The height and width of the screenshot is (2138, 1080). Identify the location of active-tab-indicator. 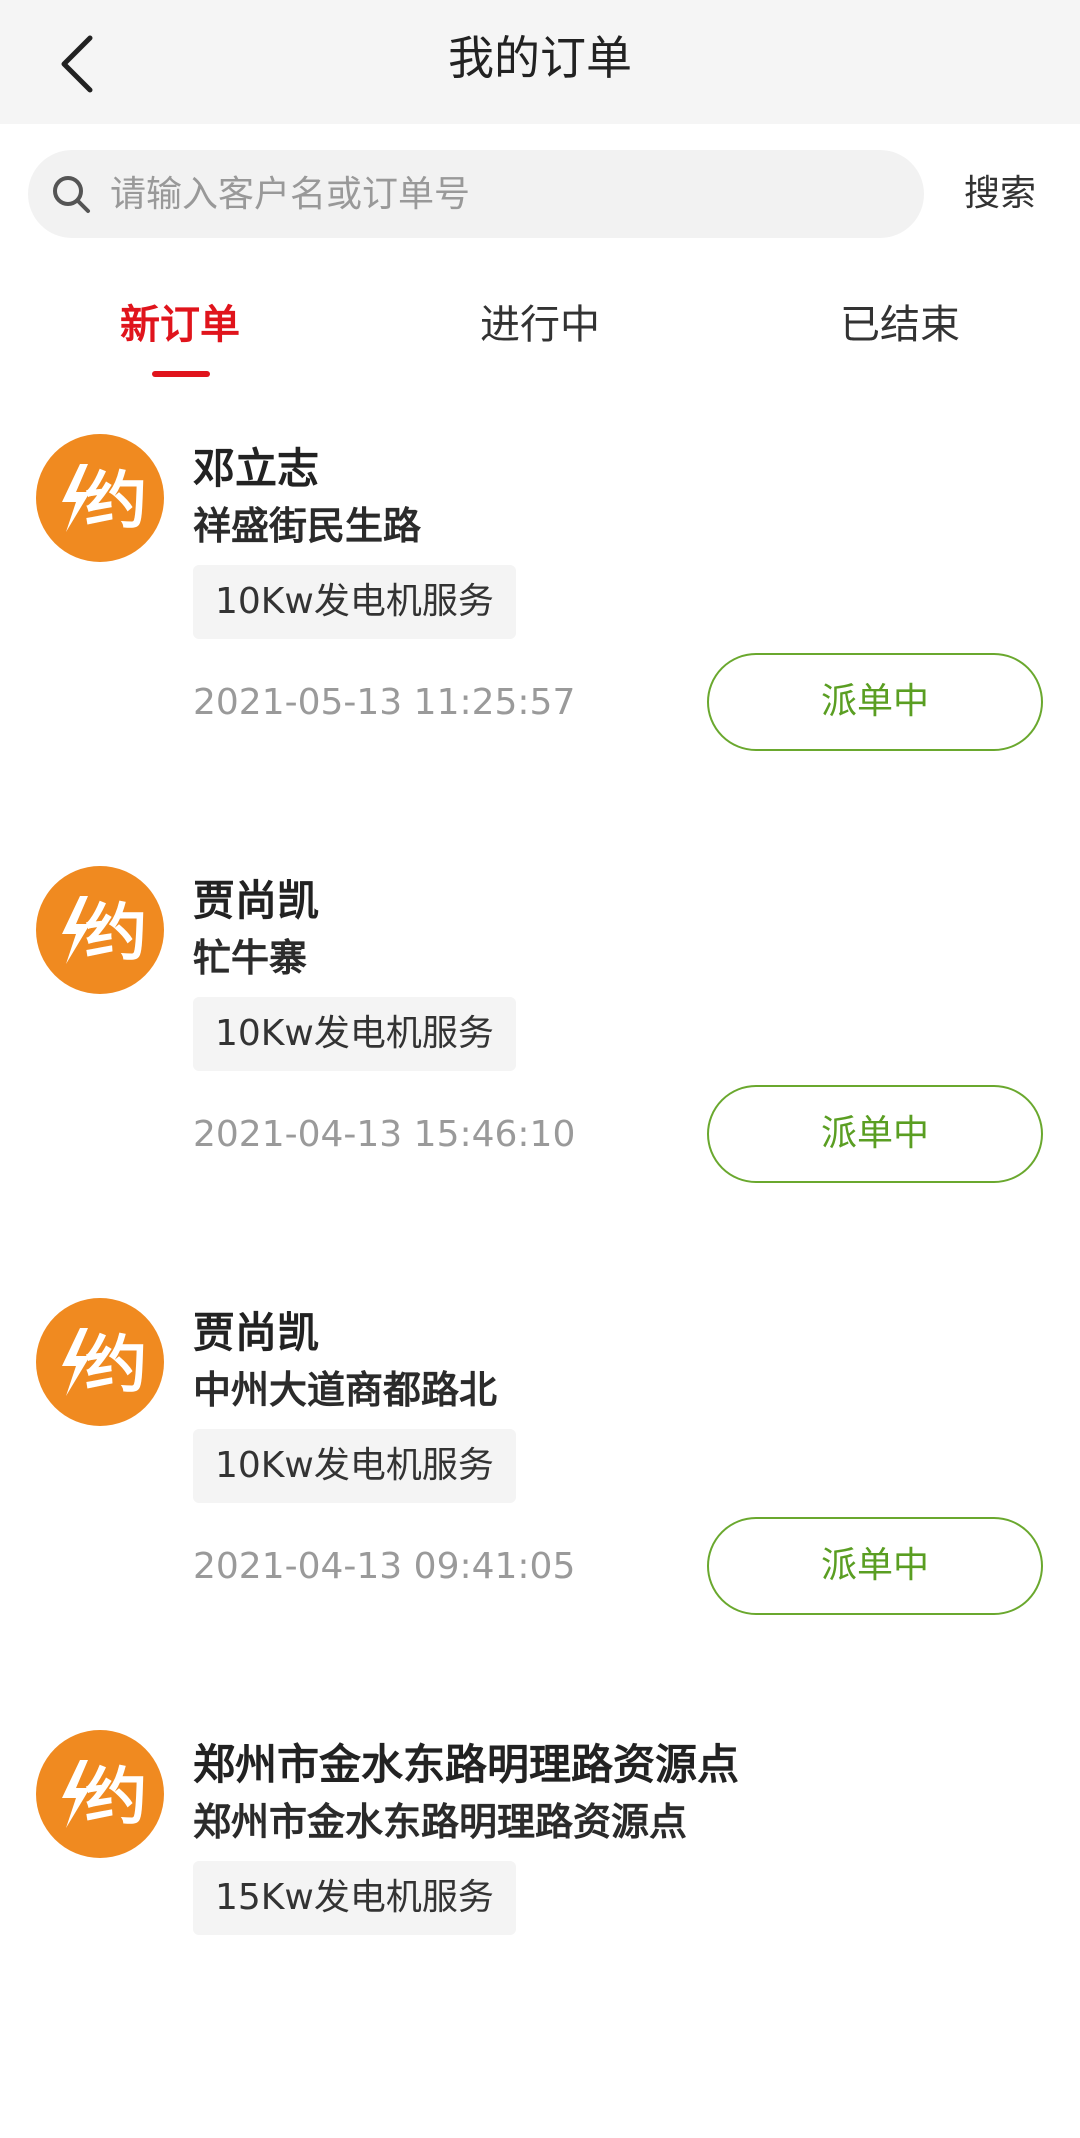
(181, 374).